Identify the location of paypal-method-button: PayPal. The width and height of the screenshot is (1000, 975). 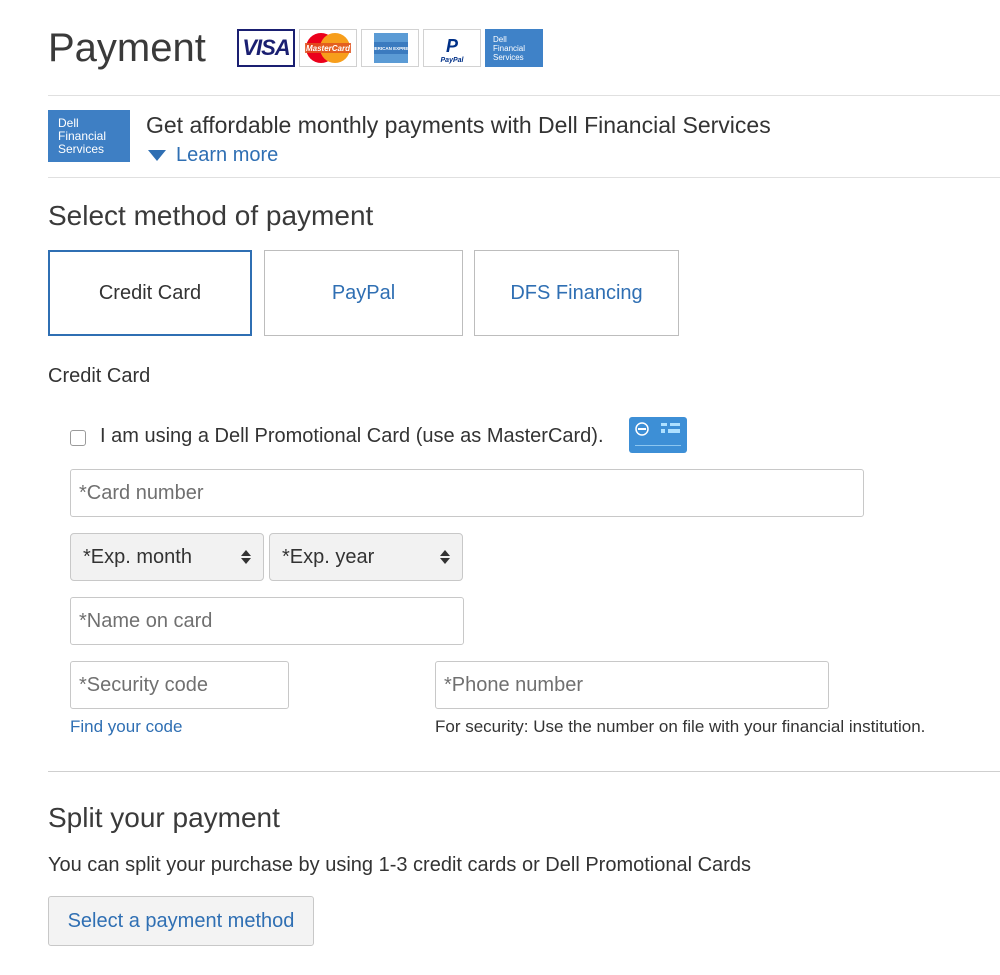
(363, 293).